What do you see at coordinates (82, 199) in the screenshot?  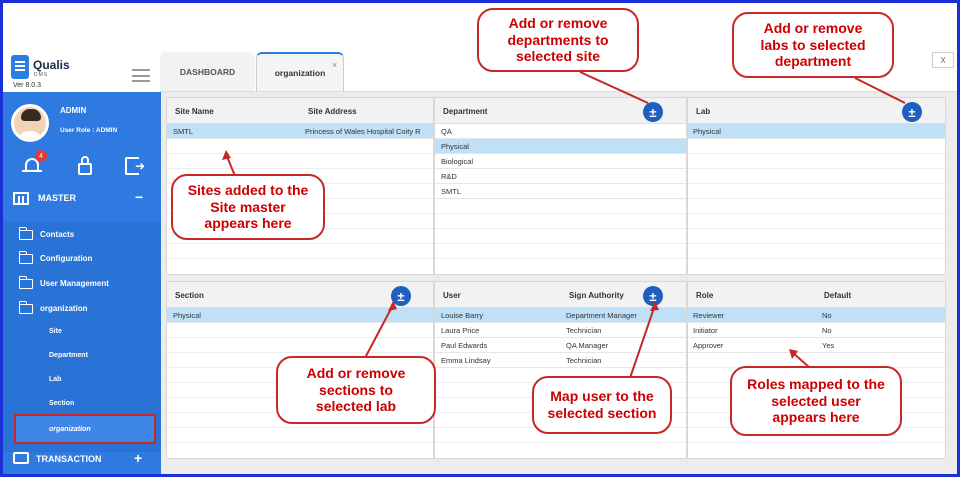 I see `sidebar-master: MASTER −` at bounding box center [82, 199].